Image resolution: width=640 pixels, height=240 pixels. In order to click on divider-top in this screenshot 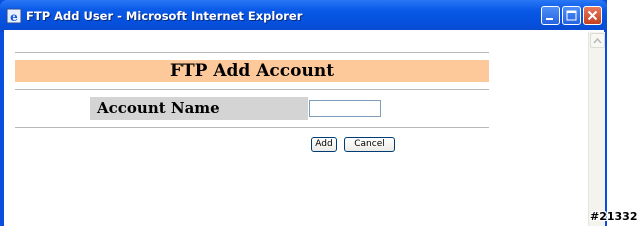, I will do `click(252, 52)`.